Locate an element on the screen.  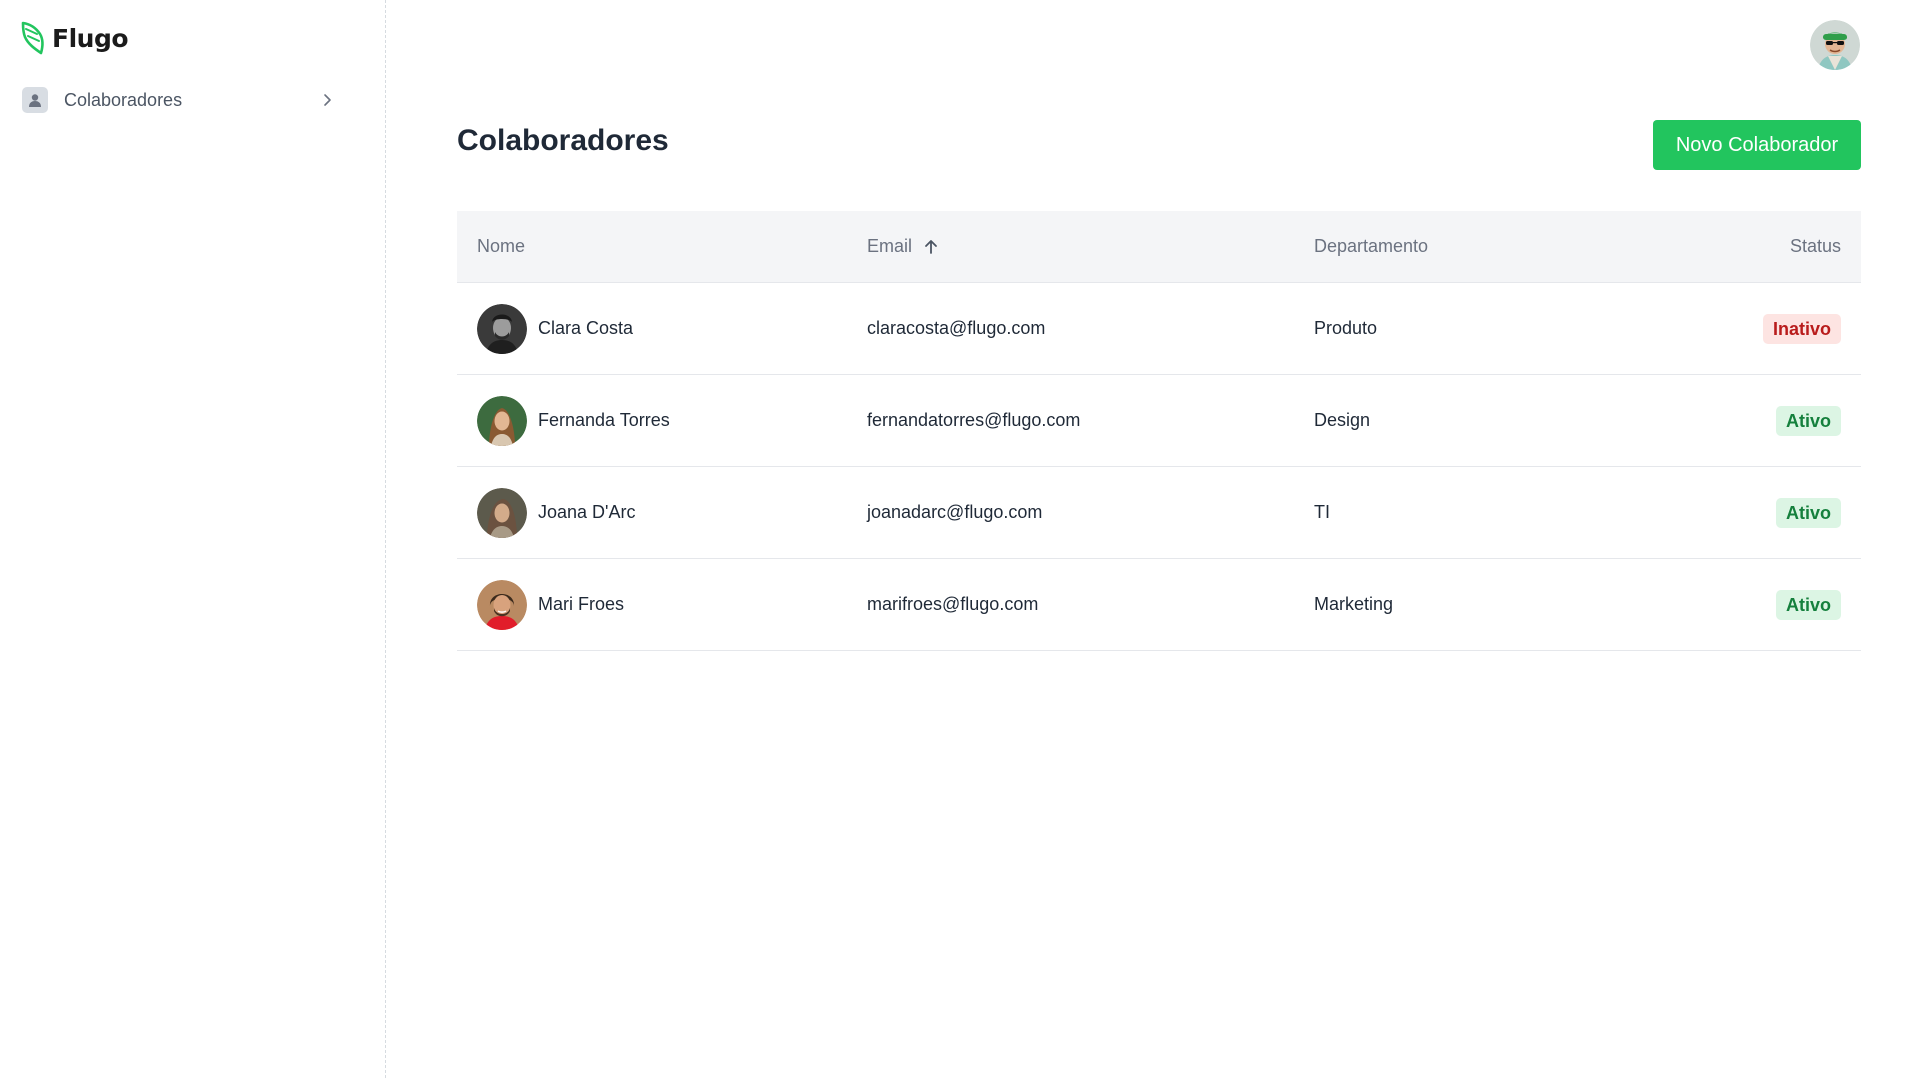
logo-text: Flugo is located at coordinates (90, 38).